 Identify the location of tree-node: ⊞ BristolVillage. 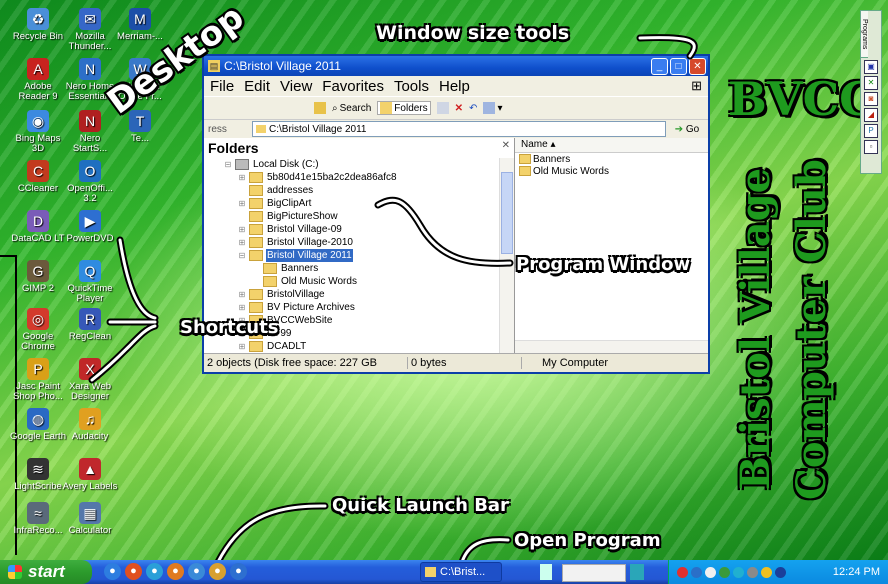
(359, 294).